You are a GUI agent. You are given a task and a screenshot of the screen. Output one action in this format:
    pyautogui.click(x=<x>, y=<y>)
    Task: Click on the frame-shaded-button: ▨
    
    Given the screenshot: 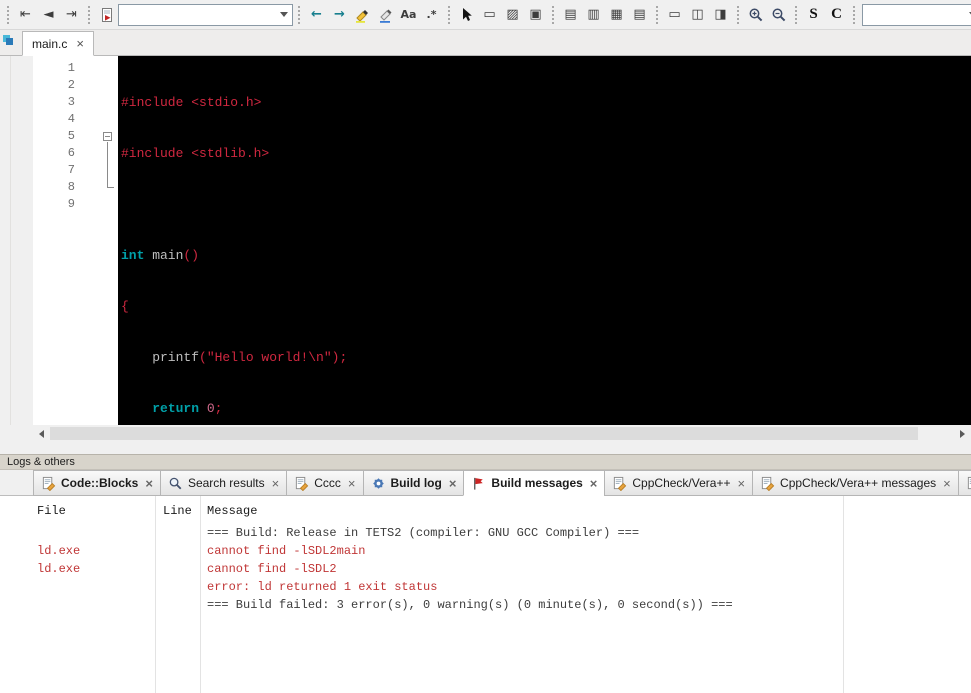 What is the action you would take?
    pyautogui.click(x=512, y=15)
    